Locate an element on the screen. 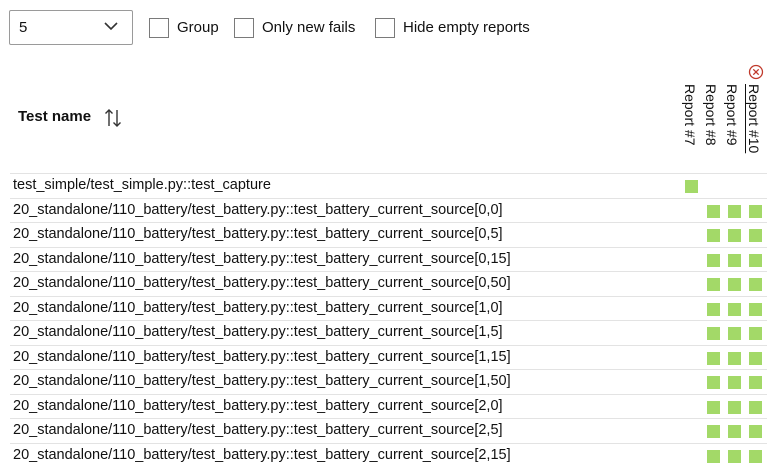 The height and width of the screenshot is (468, 775). test-name-header: Test name is located at coordinates (55, 116).